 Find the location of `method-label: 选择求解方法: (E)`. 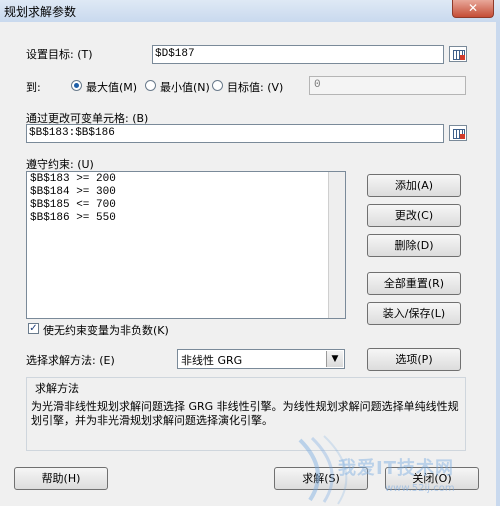

method-label: 选择求解方法: (E) is located at coordinates (70, 360).